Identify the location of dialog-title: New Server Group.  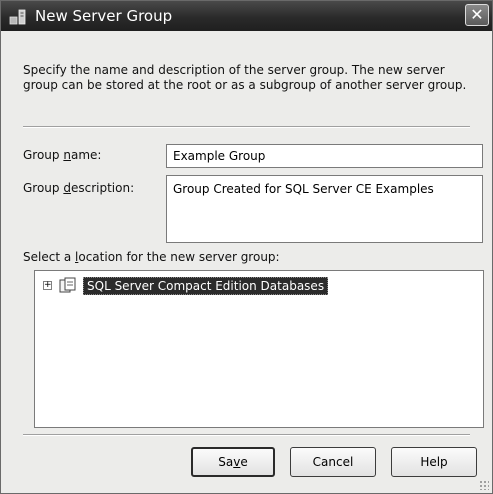
(104, 16).